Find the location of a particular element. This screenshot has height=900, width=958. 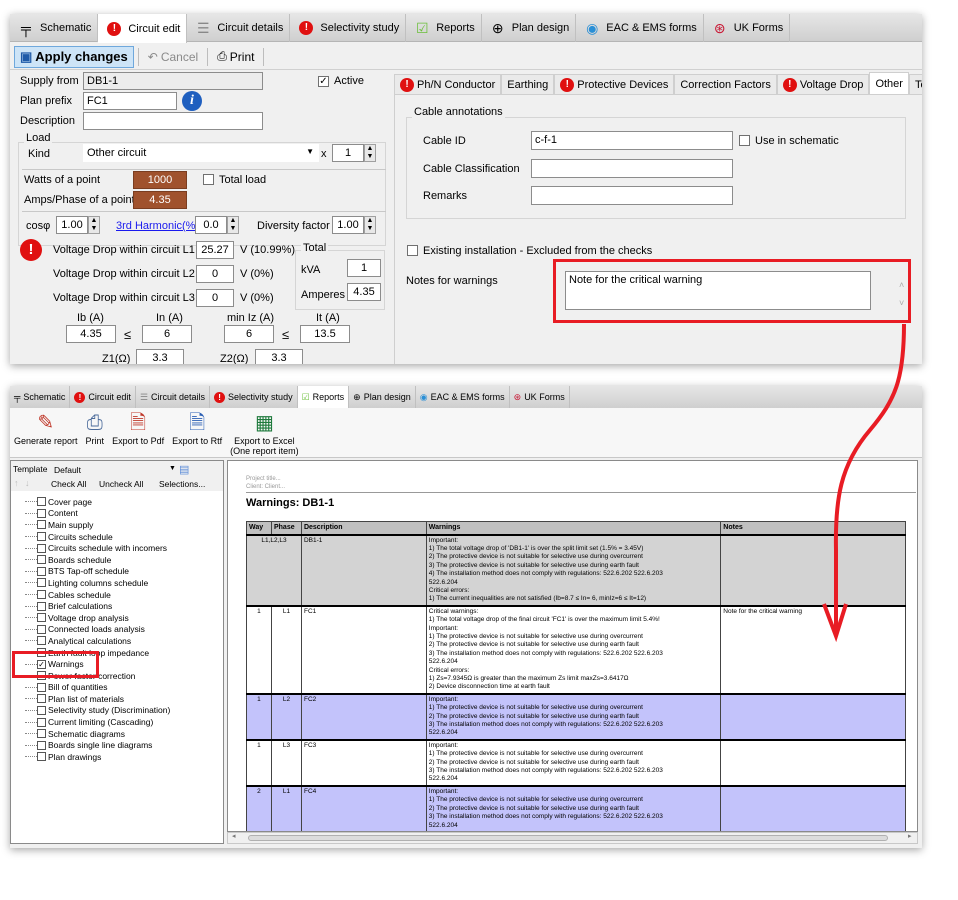

report-item: Circuits schedule with incomers is located at coordinates (117, 548).